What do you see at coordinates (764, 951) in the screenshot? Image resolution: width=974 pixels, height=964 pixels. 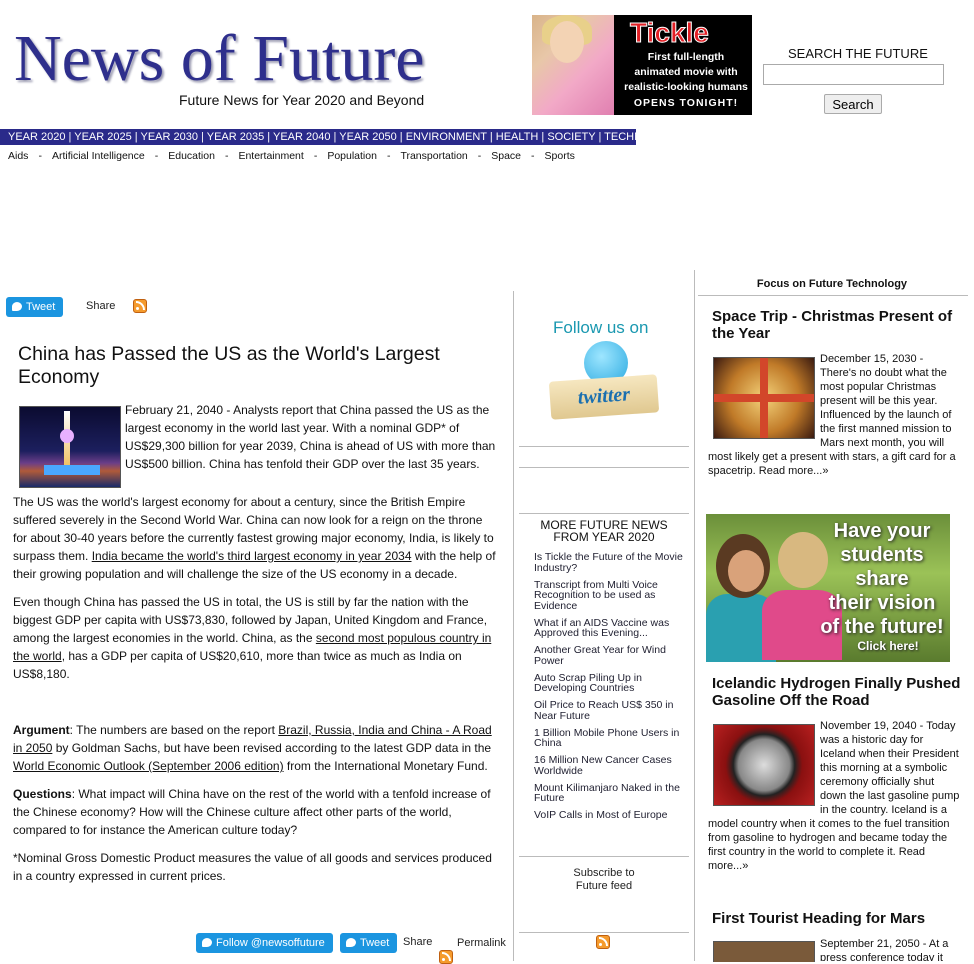 I see `tourist-photo` at bounding box center [764, 951].